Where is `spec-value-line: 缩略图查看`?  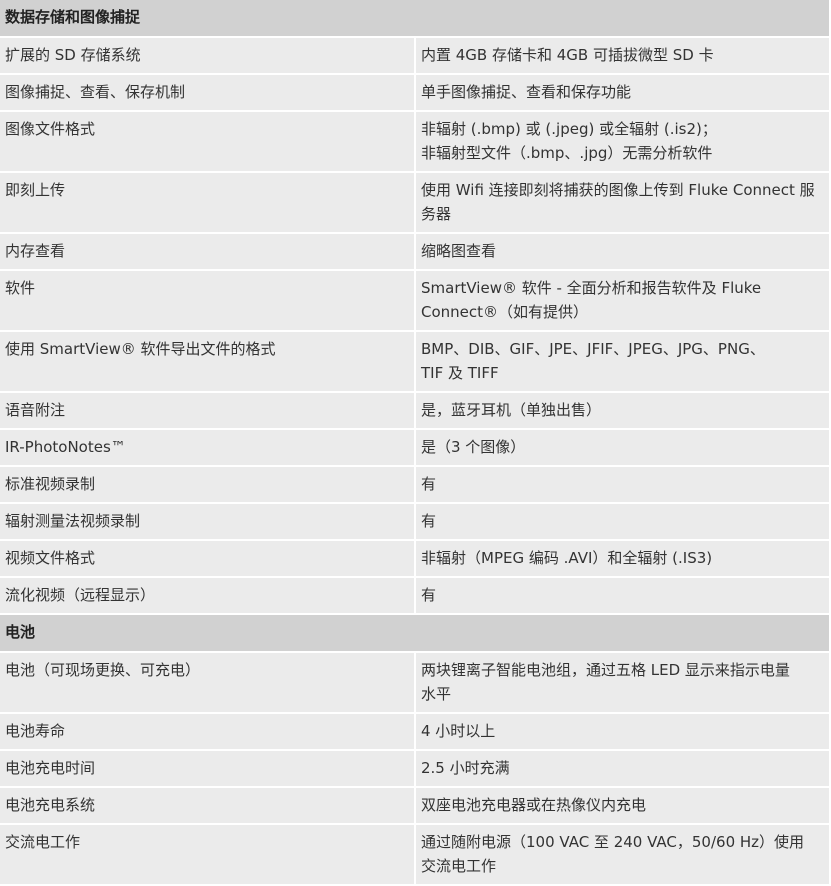 spec-value-line: 缩略图查看 is located at coordinates (459, 251).